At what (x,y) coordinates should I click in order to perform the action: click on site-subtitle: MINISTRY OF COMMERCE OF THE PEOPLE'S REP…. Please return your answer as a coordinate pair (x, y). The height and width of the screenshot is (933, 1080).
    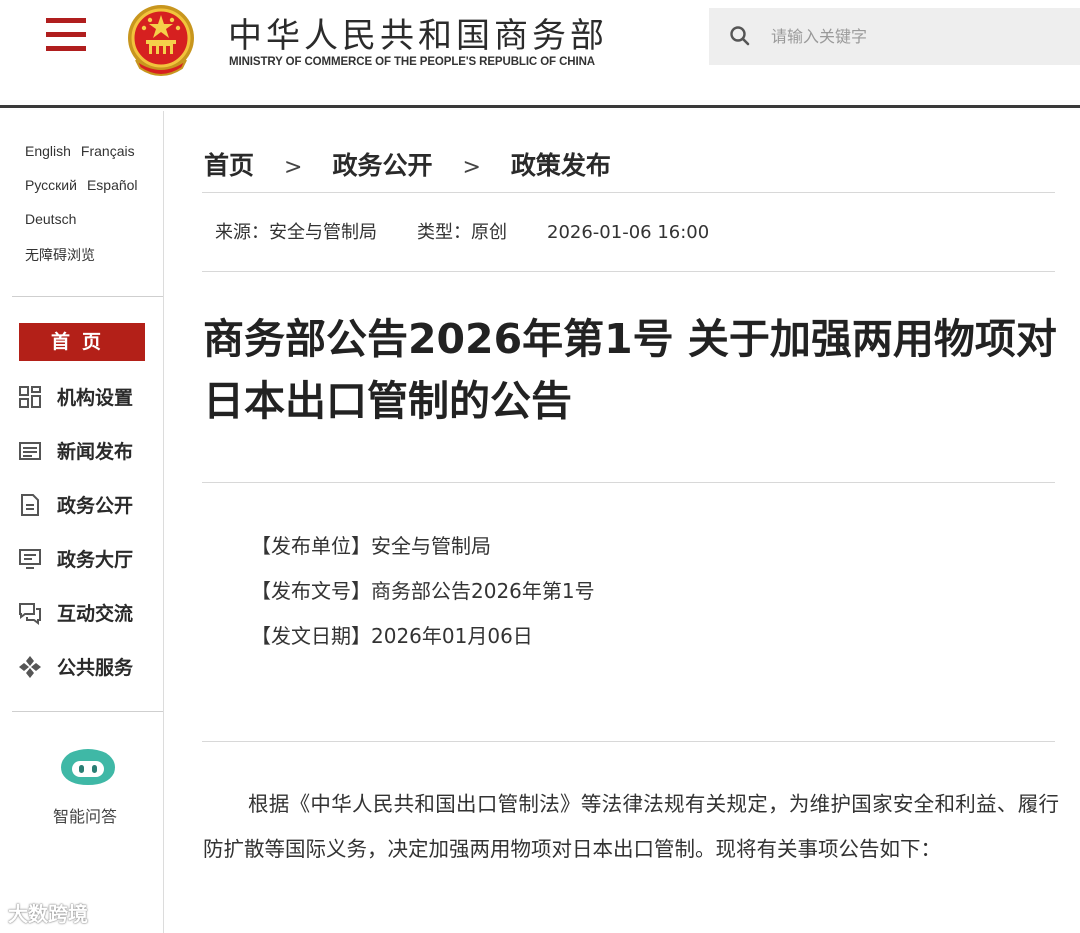
    Looking at the image, I should click on (412, 62).